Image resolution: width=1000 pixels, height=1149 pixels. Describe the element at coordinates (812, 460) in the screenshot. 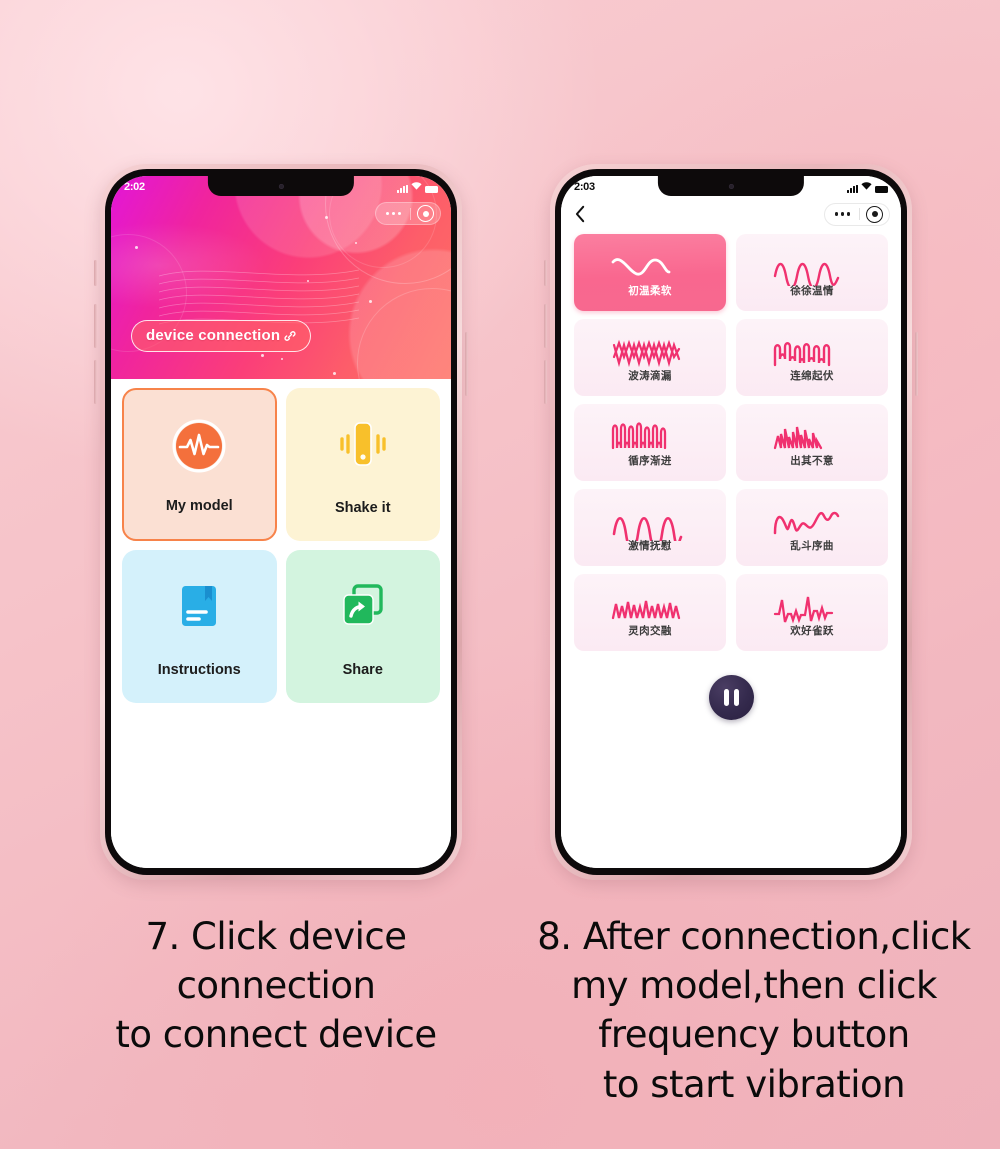

I see `pattern-label: 出其不意` at that location.